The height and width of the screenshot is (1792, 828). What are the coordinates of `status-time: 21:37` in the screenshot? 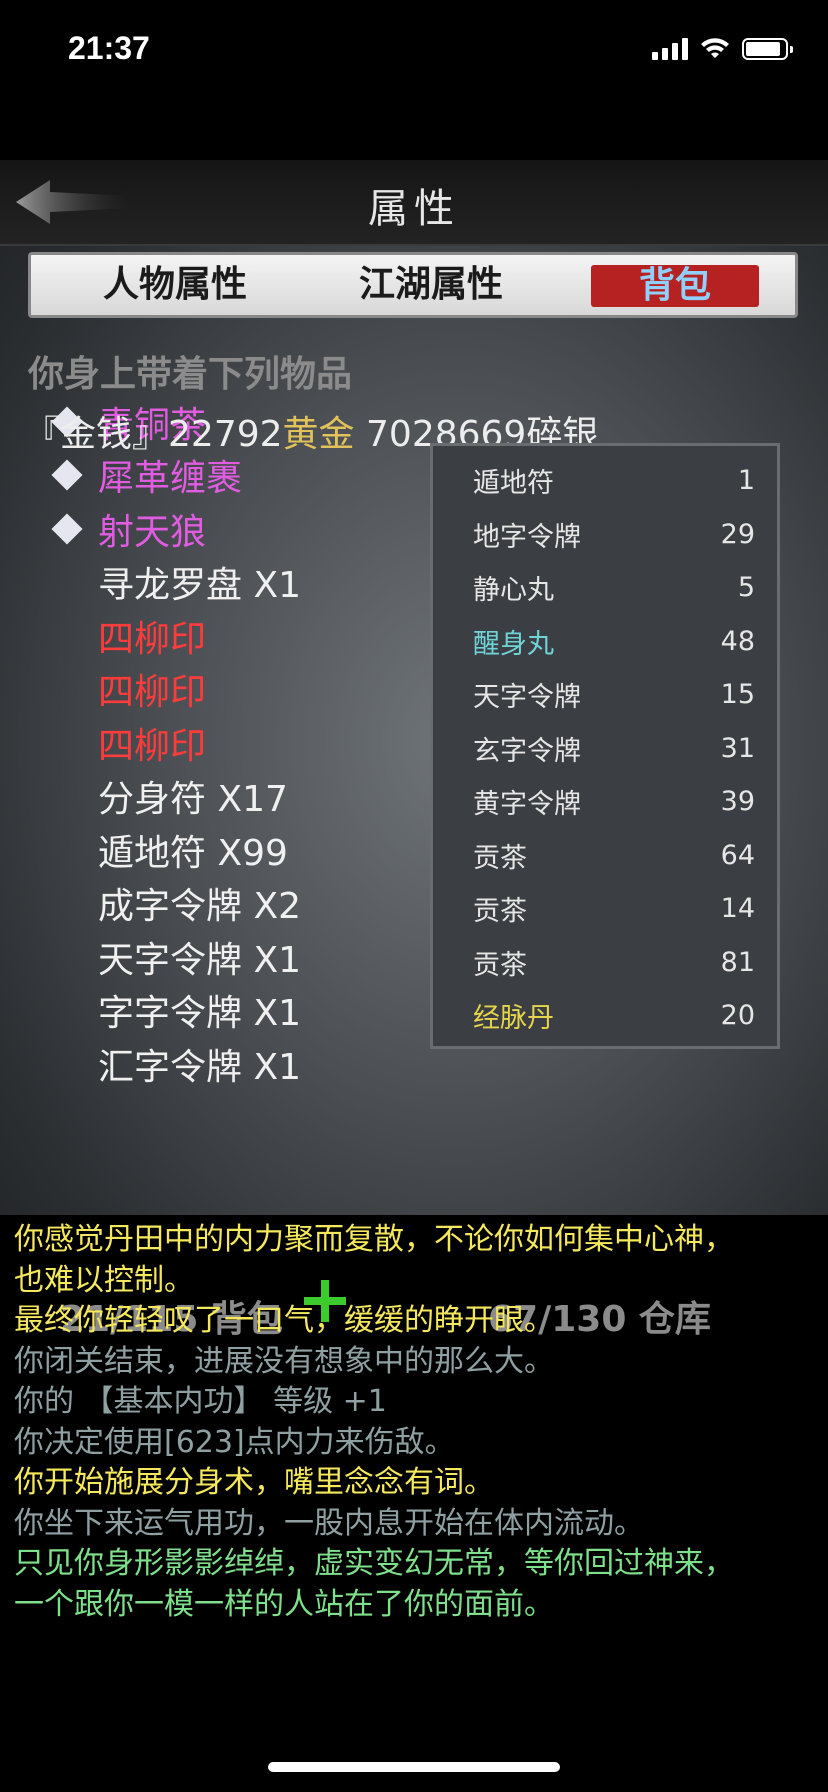 It's located at (109, 48).